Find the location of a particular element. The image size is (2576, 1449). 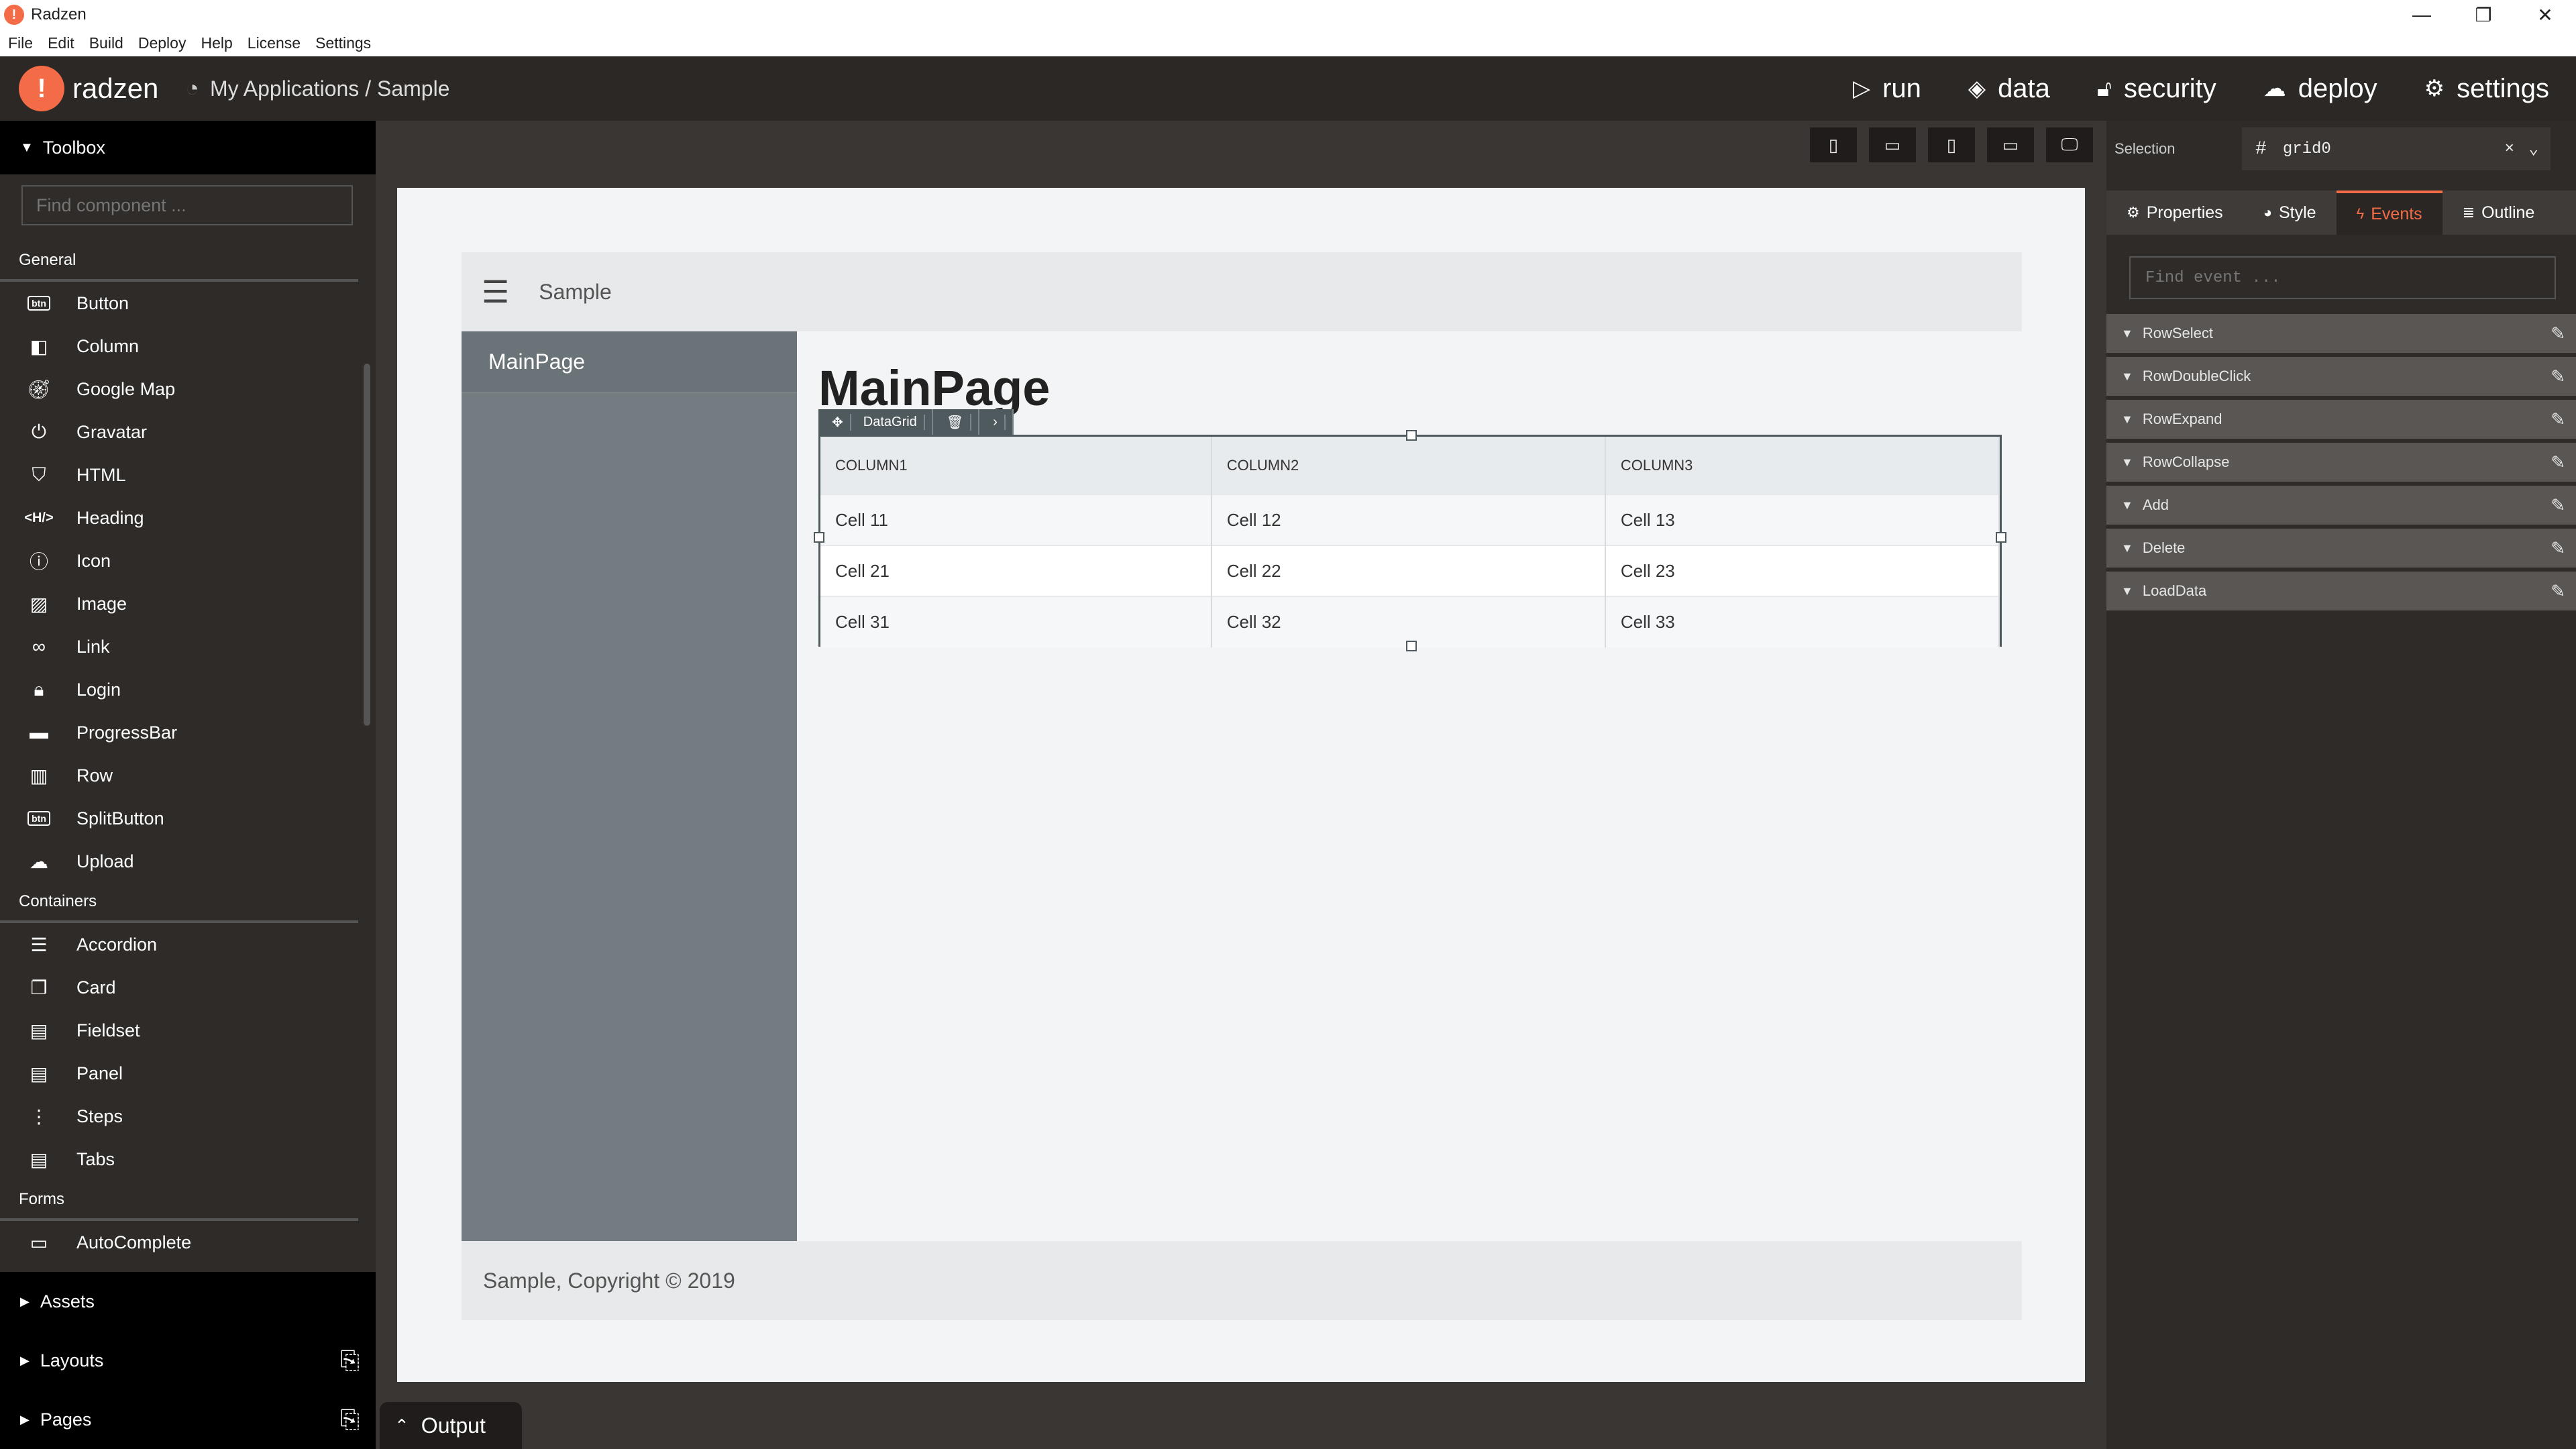

event-rowcollapse: ▼ RowCollapse ✎ is located at coordinates (2341, 462).